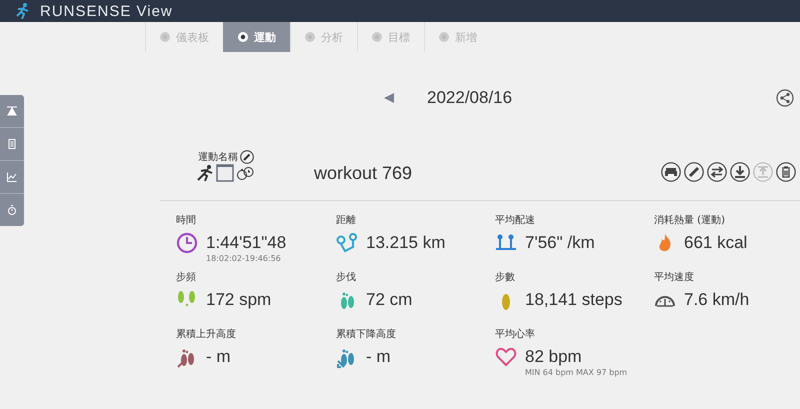 The height and width of the screenshot is (409, 800). Describe the element at coordinates (239, 300) in the screenshot. I see `stat-value: 172 spm` at that location.